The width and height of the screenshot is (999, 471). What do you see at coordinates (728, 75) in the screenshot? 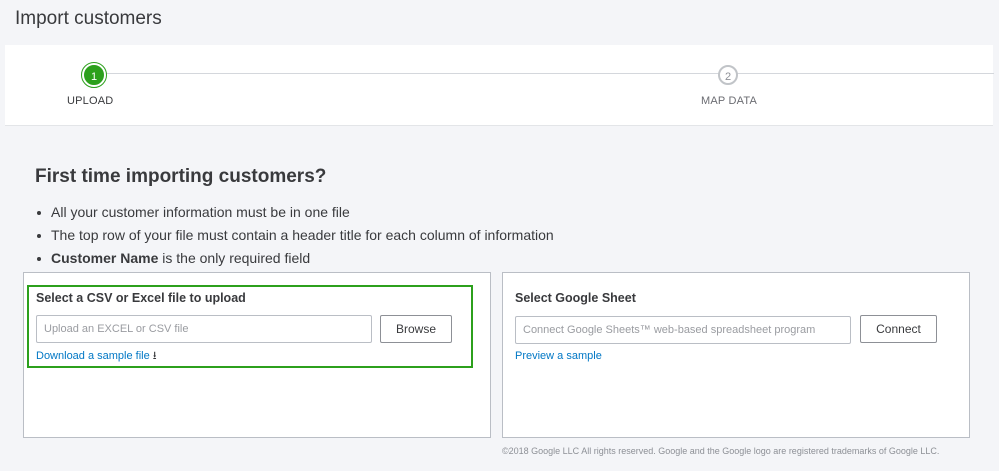
I see `step-2-indicator: 2` at bounding box center [728, 75].